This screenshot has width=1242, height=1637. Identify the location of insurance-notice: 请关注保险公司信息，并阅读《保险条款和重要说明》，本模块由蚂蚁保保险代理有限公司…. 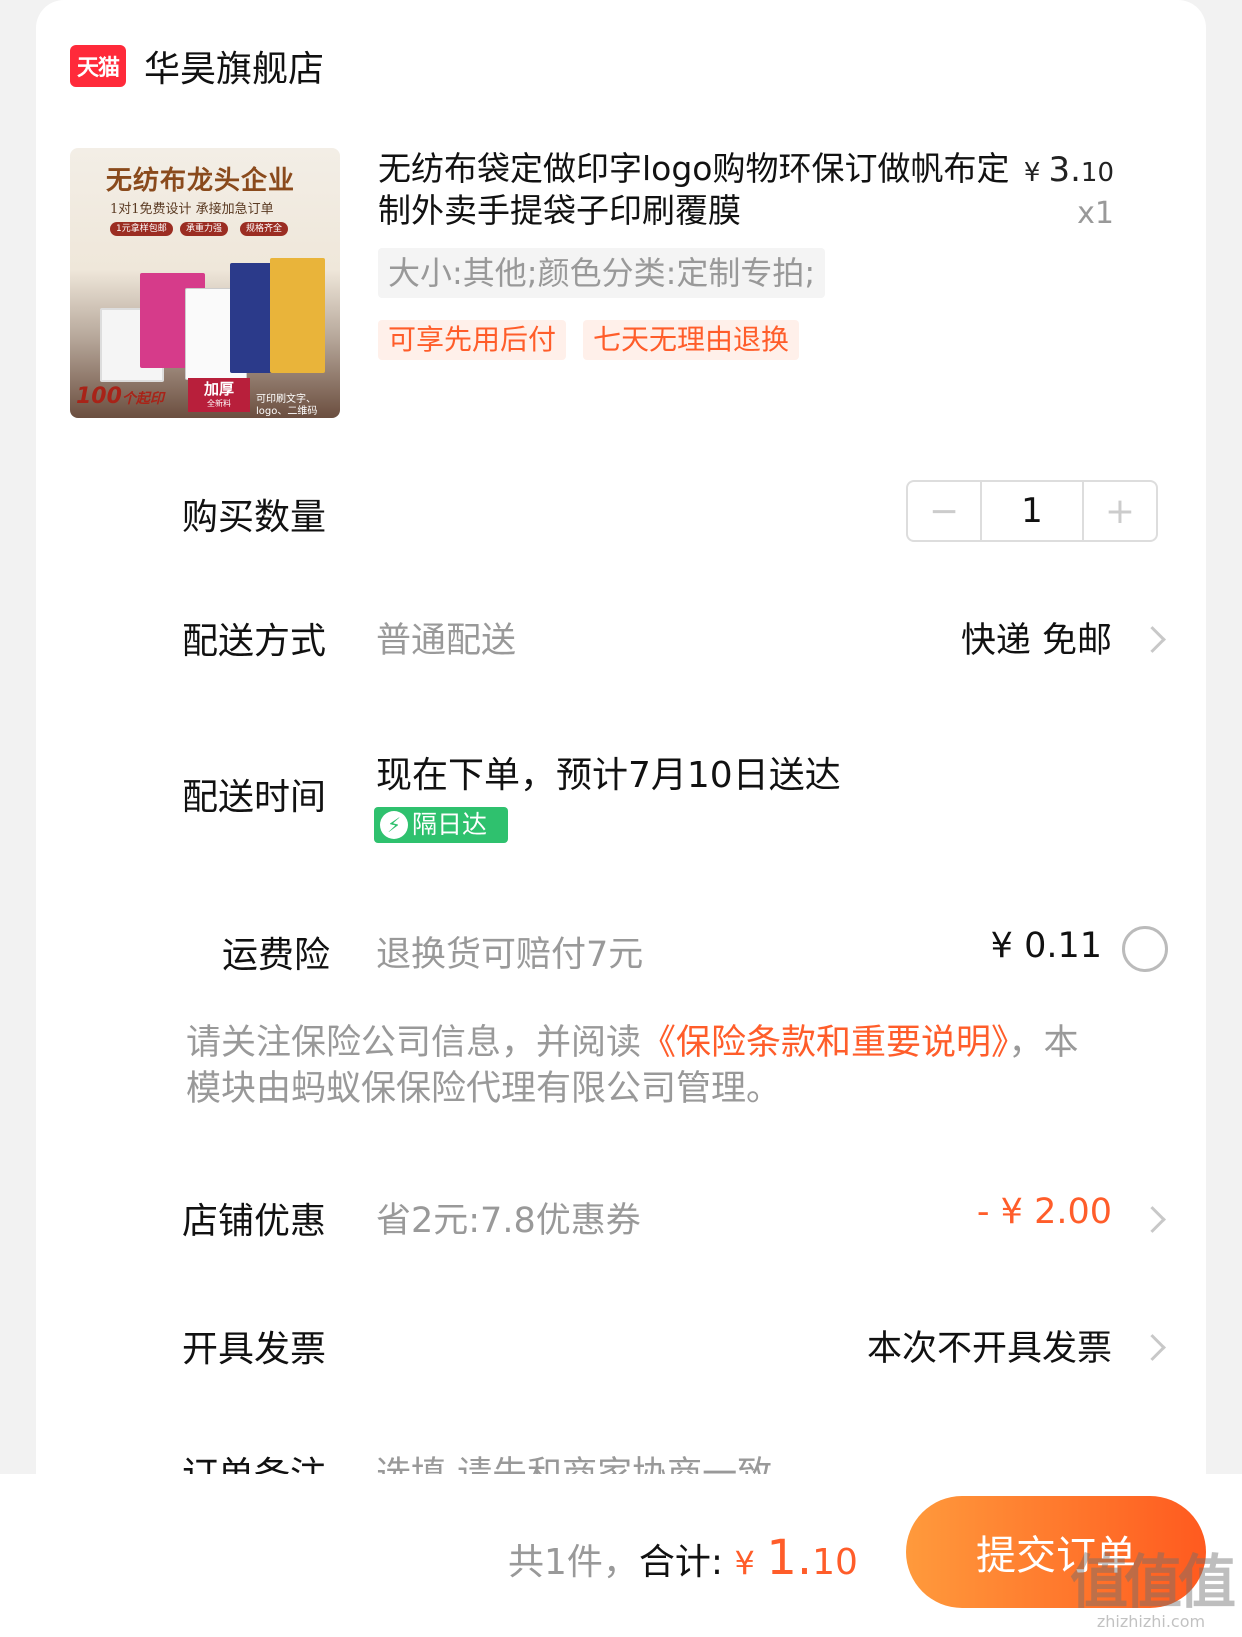
(632, 1066).